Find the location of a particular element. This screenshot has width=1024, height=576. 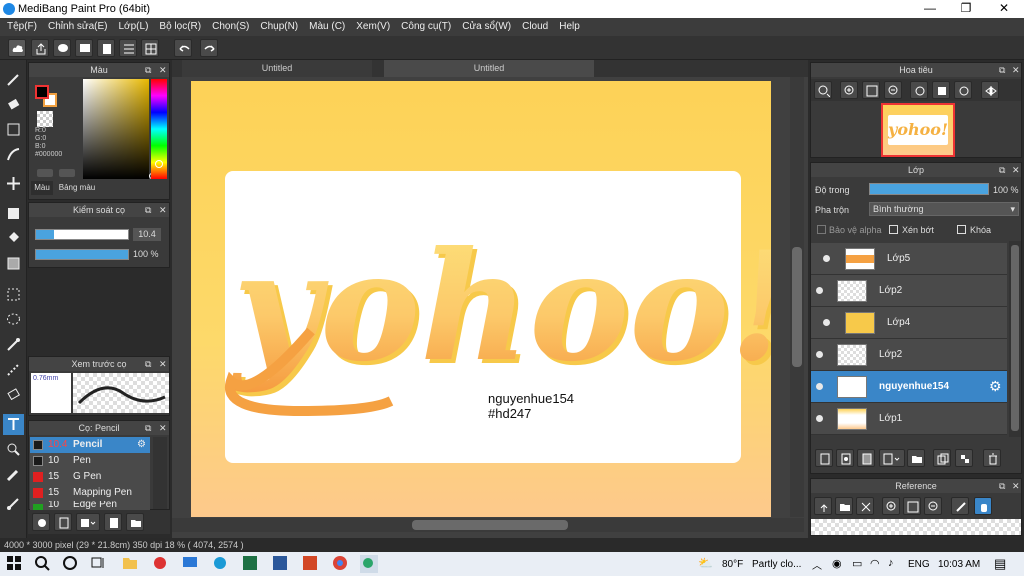

layer-item-lop5: Lớp5 is located at coordinates (909, 259).